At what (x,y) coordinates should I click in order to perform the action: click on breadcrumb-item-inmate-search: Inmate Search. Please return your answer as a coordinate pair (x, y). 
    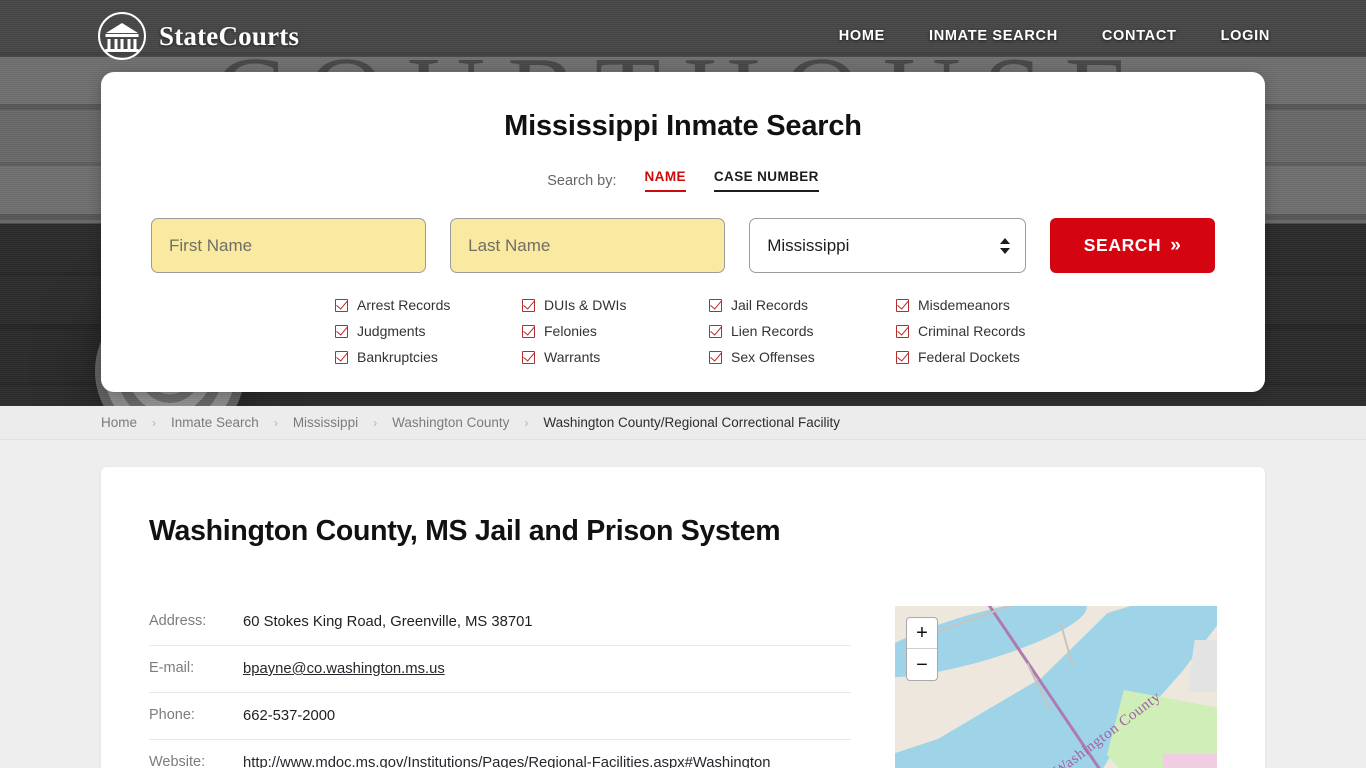
    Looking at the image, I should click on (215, 422).